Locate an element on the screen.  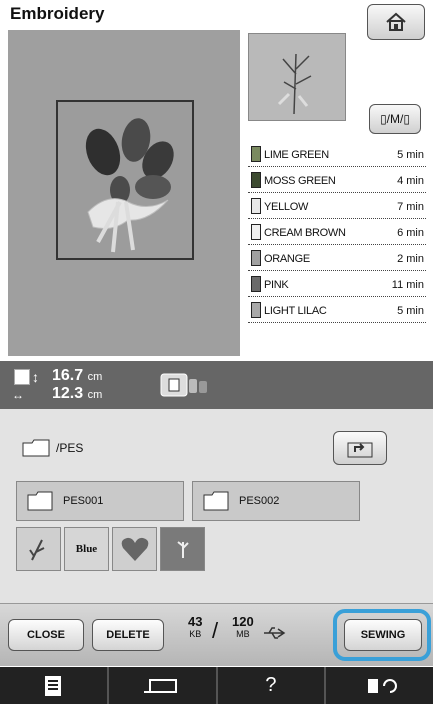
nav-machine-button is located at coordinates (163, 685).